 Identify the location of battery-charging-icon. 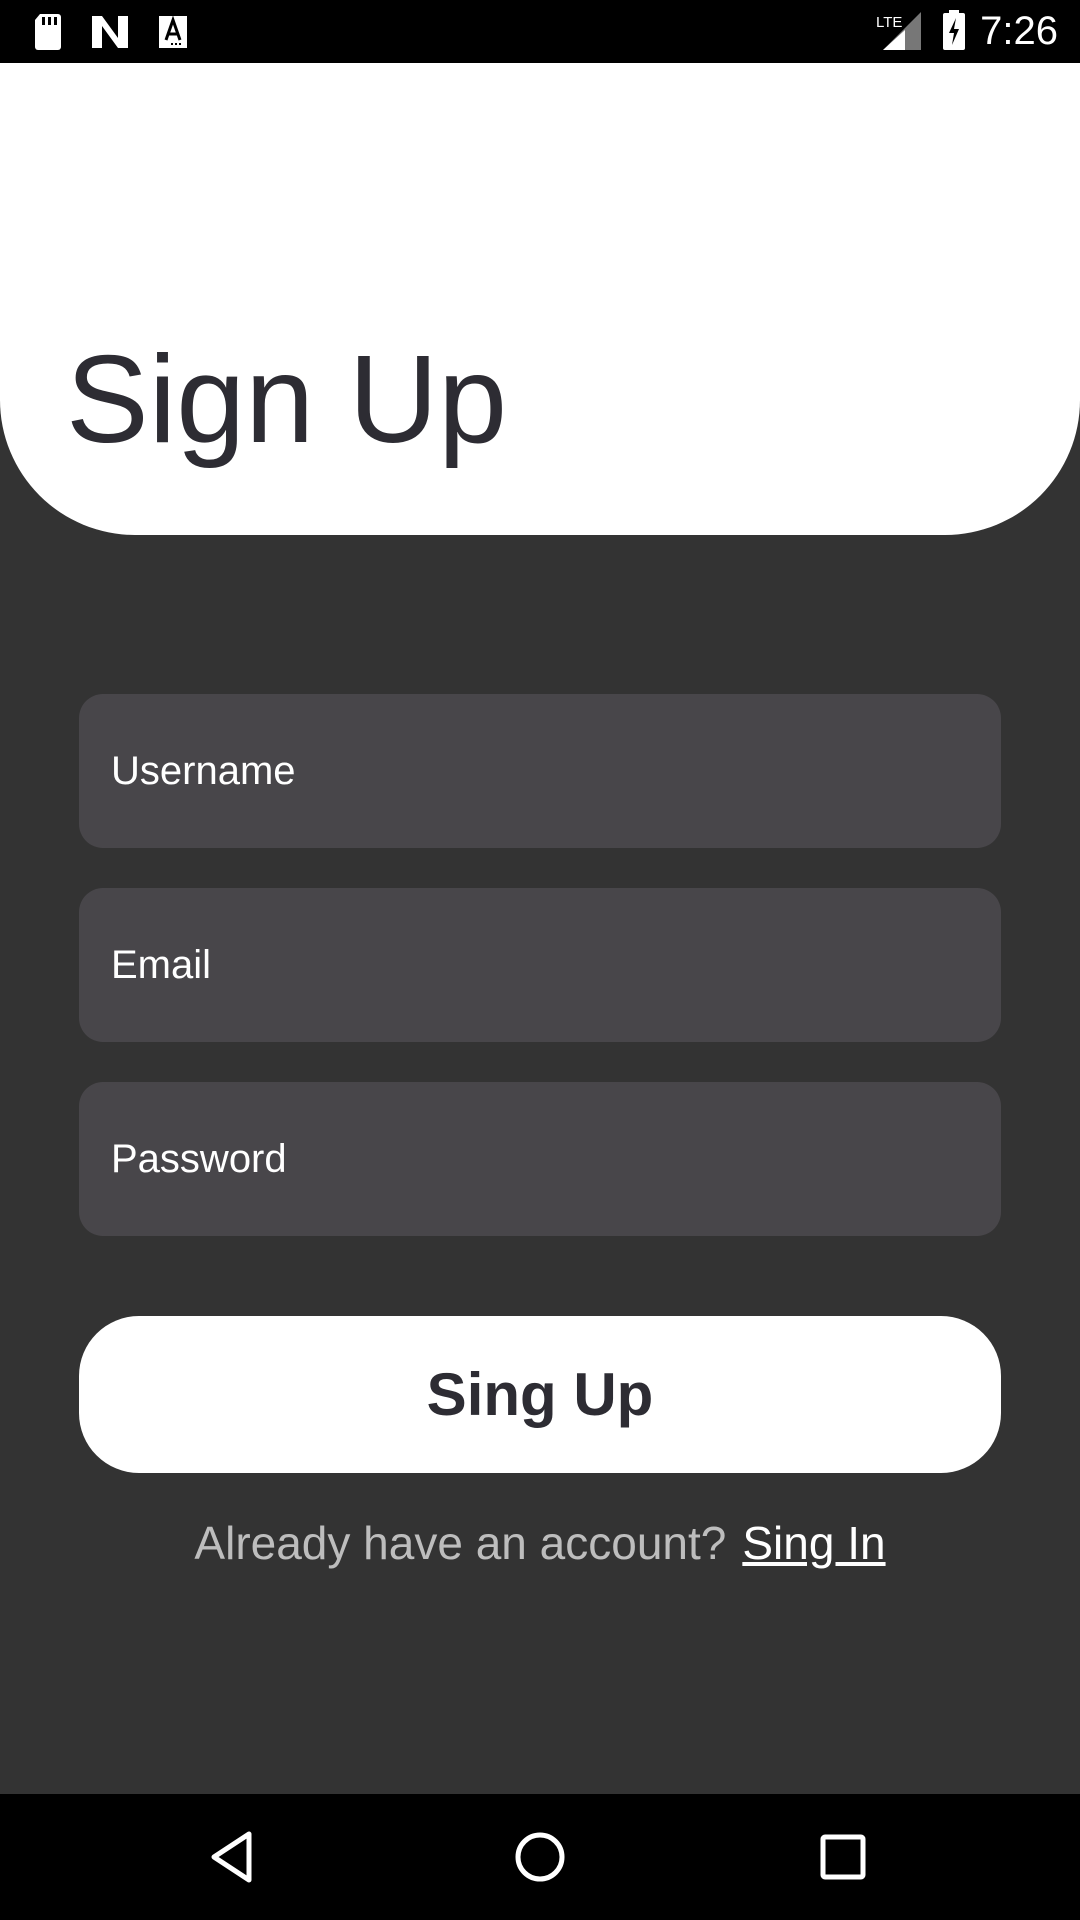
(954, 34).